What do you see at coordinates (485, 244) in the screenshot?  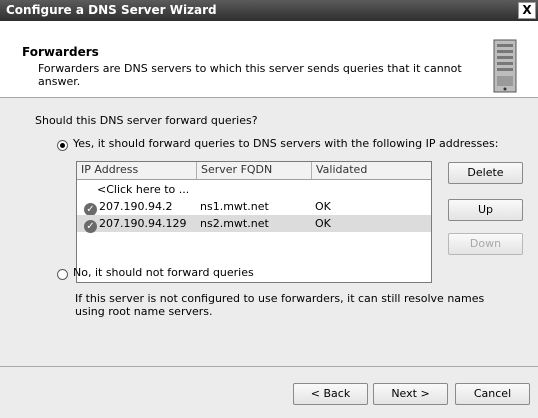 I see `down-button: Down` at bounding box center [485, 244].